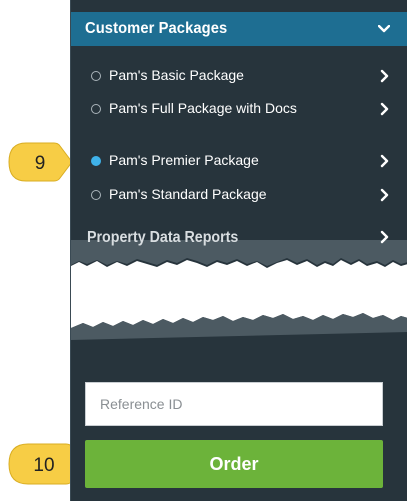  I want to click on radio-selected-icon, so click(96, 161).